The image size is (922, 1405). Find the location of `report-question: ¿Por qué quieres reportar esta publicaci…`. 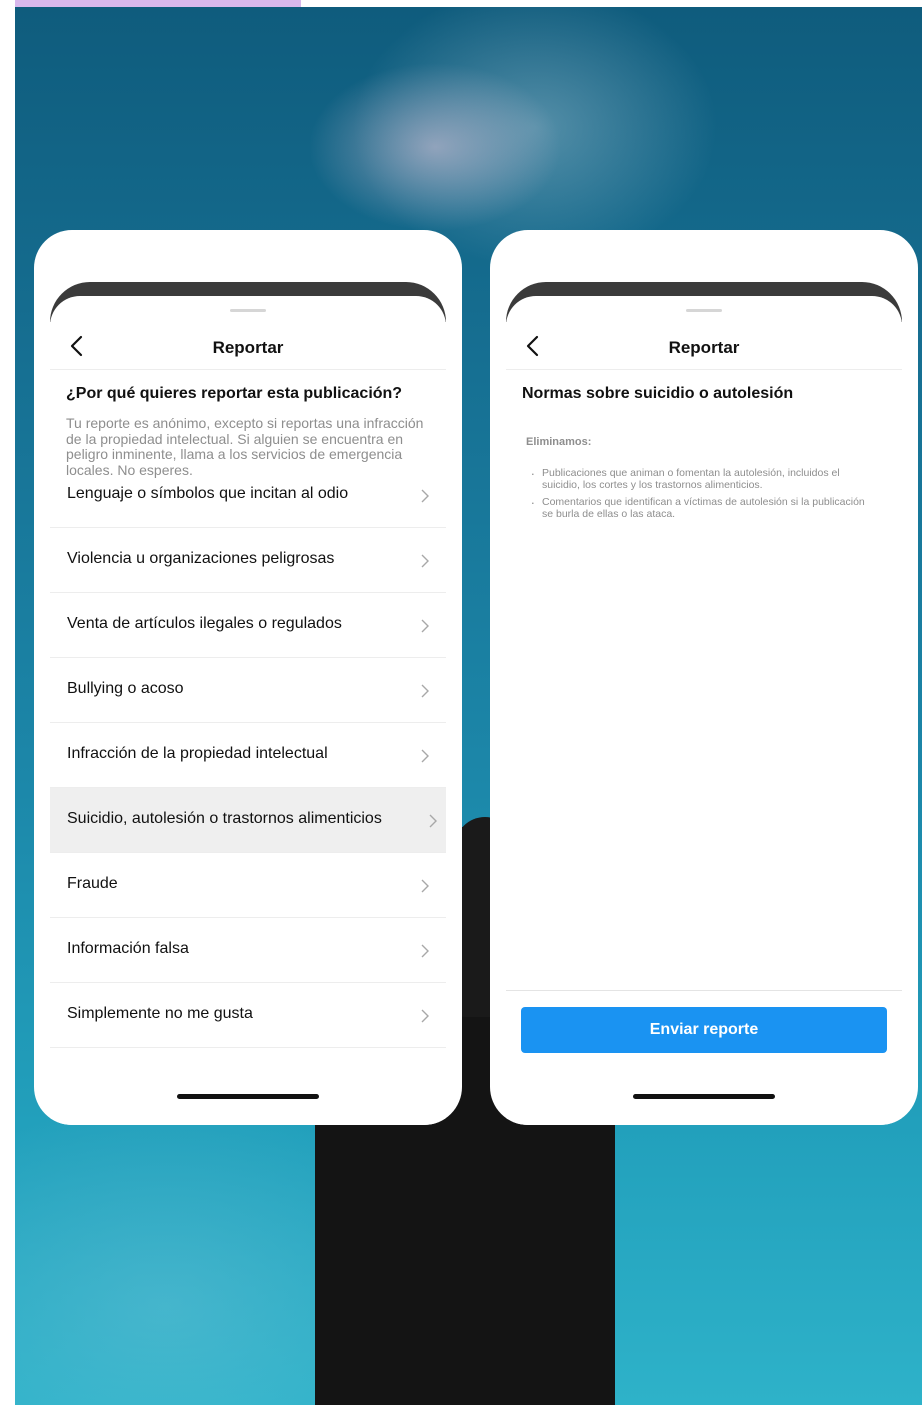

report-question: ¿Por qué quieres reportar esta publicaci… is located at coordinates (234, 393).